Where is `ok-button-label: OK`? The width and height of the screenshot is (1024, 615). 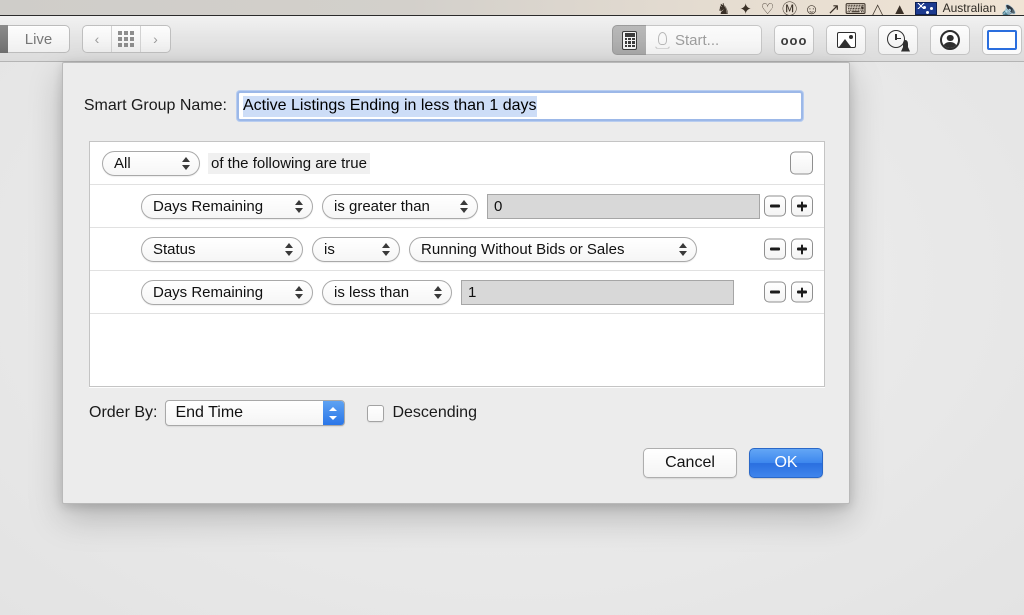
ok-button-label: OK is located at coordinates (786, 462).